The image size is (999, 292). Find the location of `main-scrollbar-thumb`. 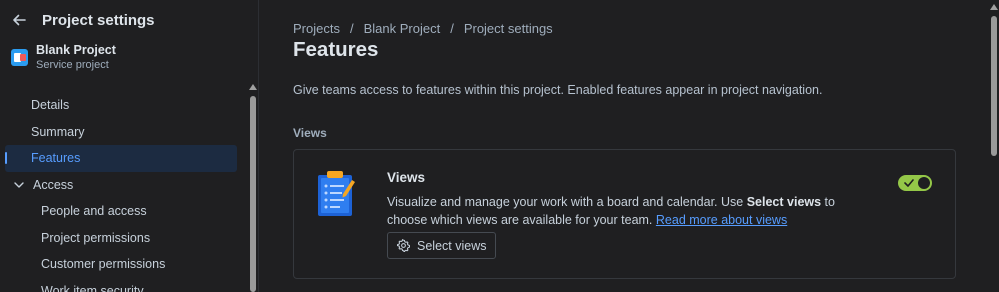

main-scrollbar-thumb is located at coordinates (994, 86).